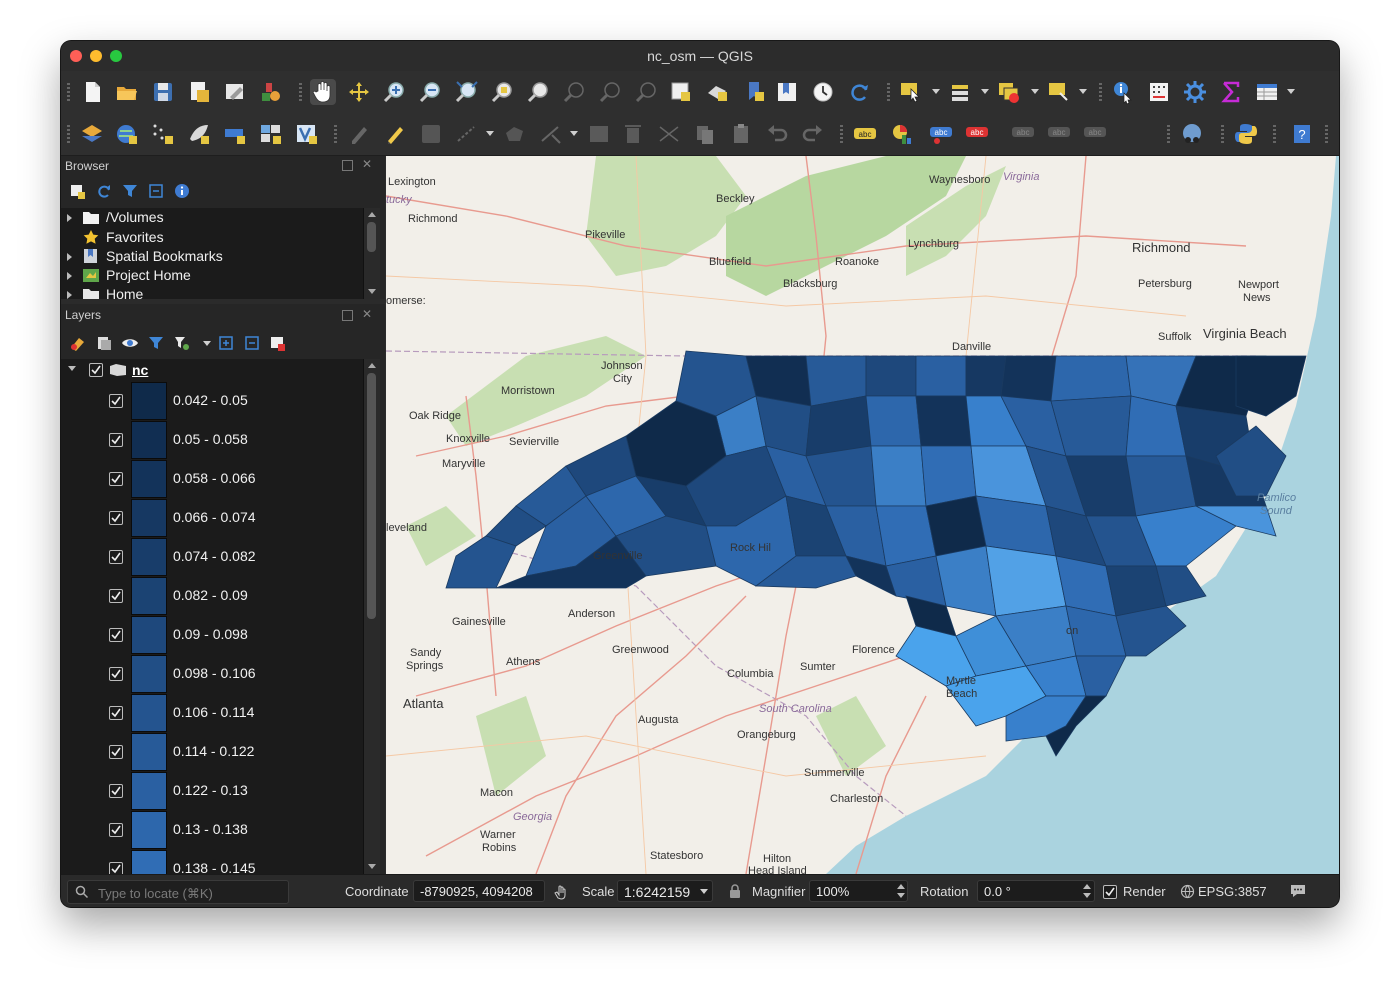  Describe the element at coordinates (936, 91) in the screenshot. I see `select-dropdown-icon` at that location.